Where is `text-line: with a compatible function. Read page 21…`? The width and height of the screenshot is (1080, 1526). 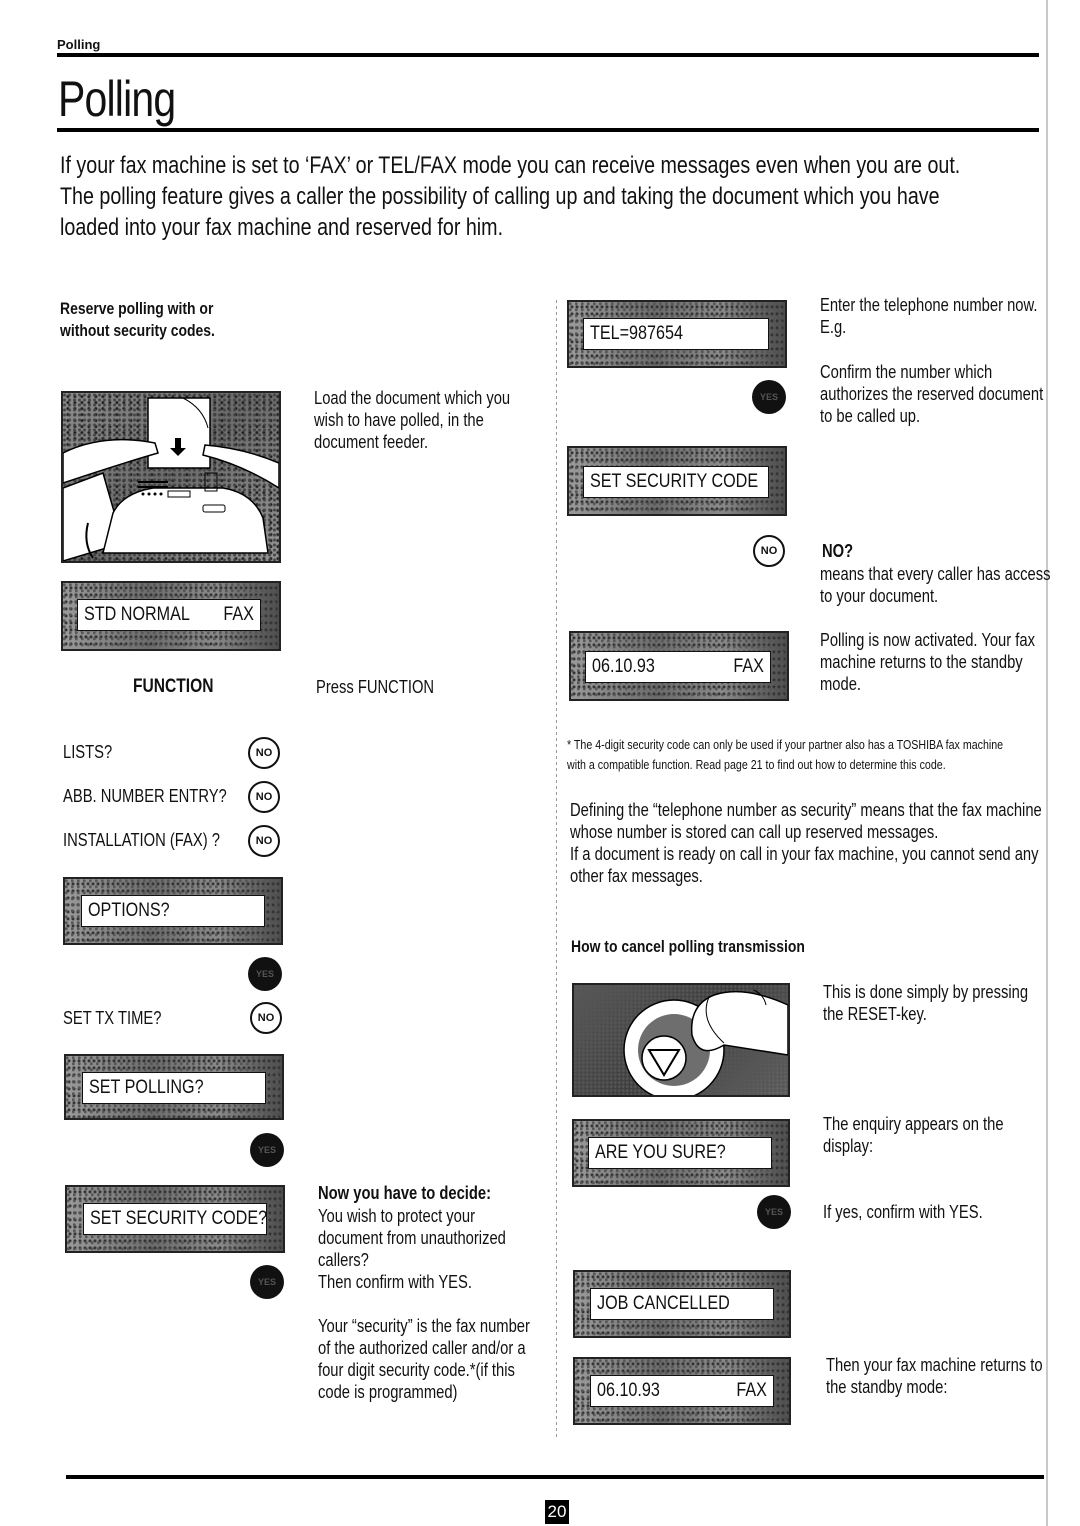
text-line: with a compatible function. Read page 21… is located at coordinates (756, 764).